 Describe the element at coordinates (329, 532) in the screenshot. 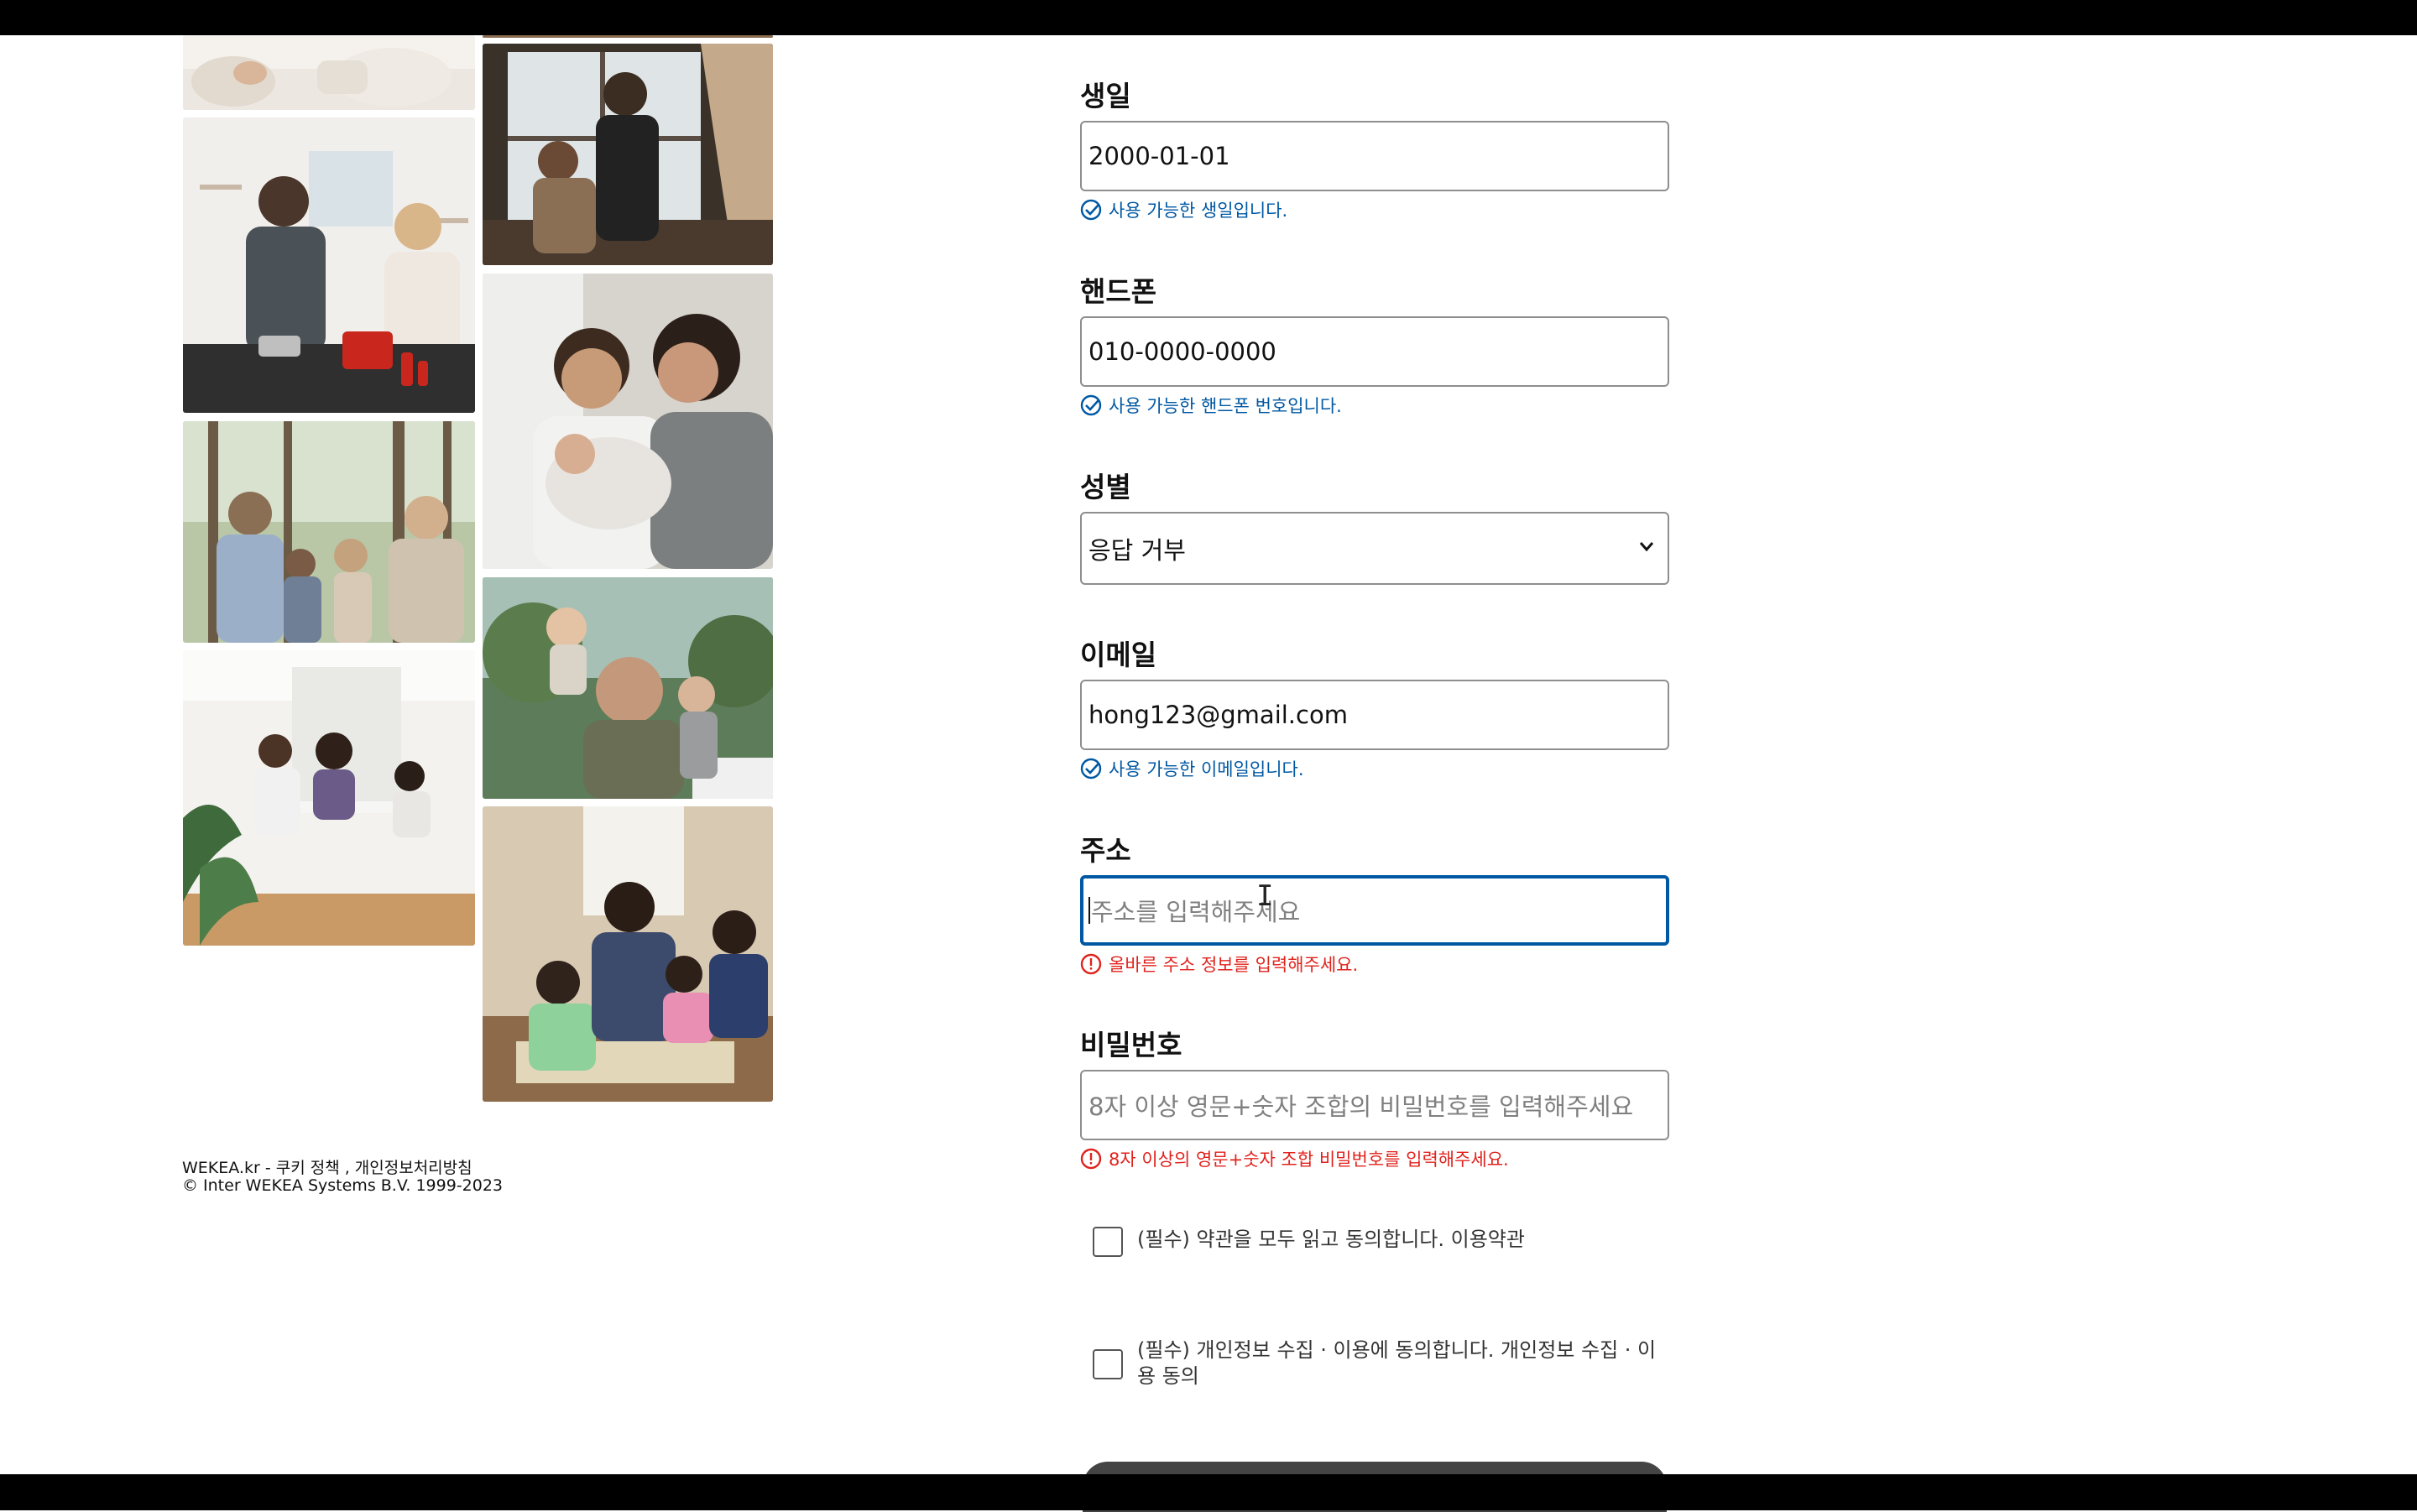

I see `photo-family-forest-walk` at that location.